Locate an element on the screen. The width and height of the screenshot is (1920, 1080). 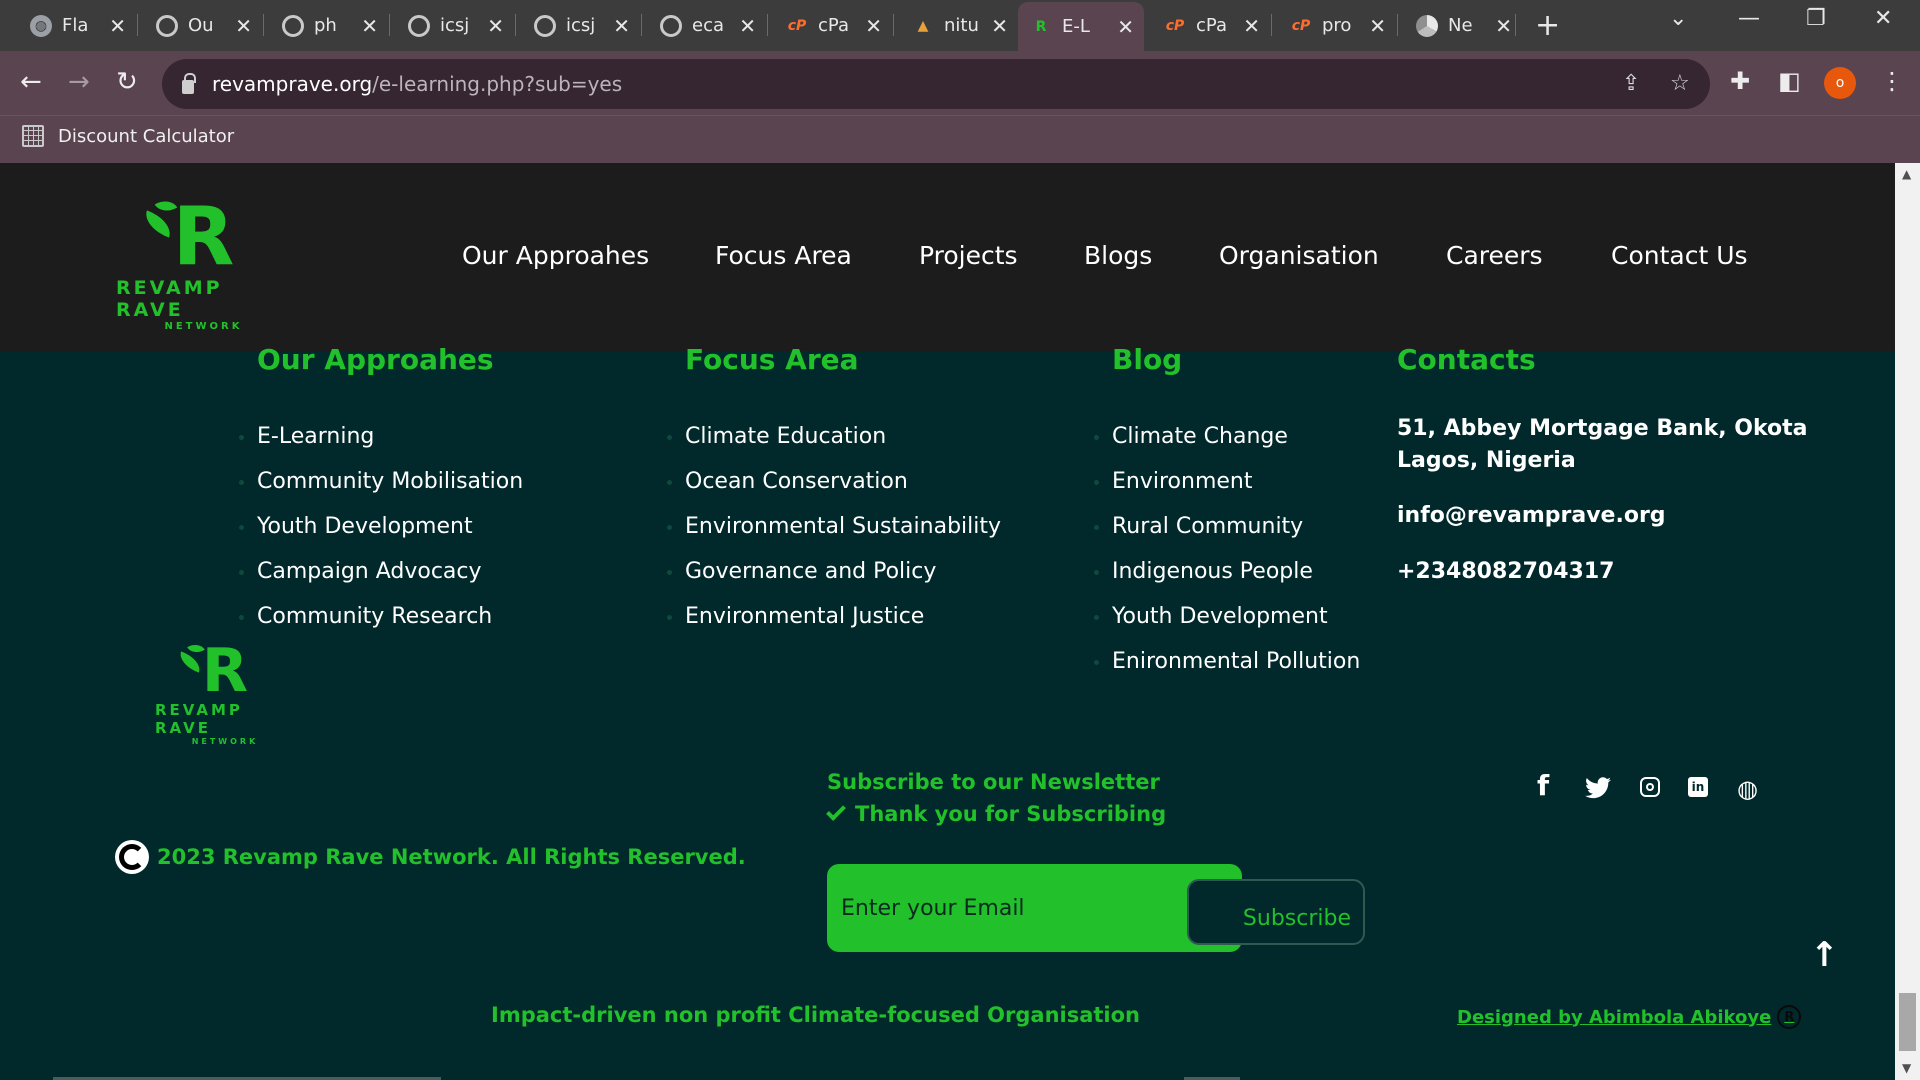
list-item: Community Research is located at coordinates (380, 616).